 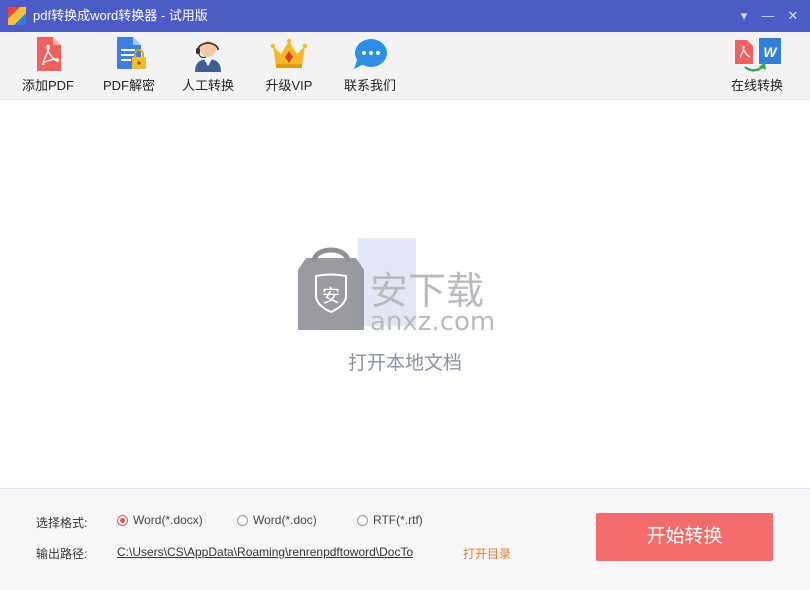 I want to click on pdf-file-icon, so click(x=49, y=54).